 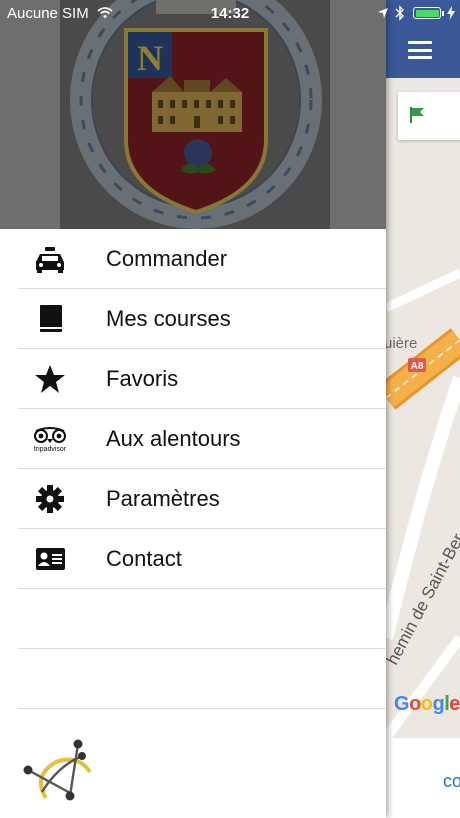 What do you see at coordinates (399, 13) in the screenshot?
I see `bluetooth-icon` at bounding box center [399, 13].